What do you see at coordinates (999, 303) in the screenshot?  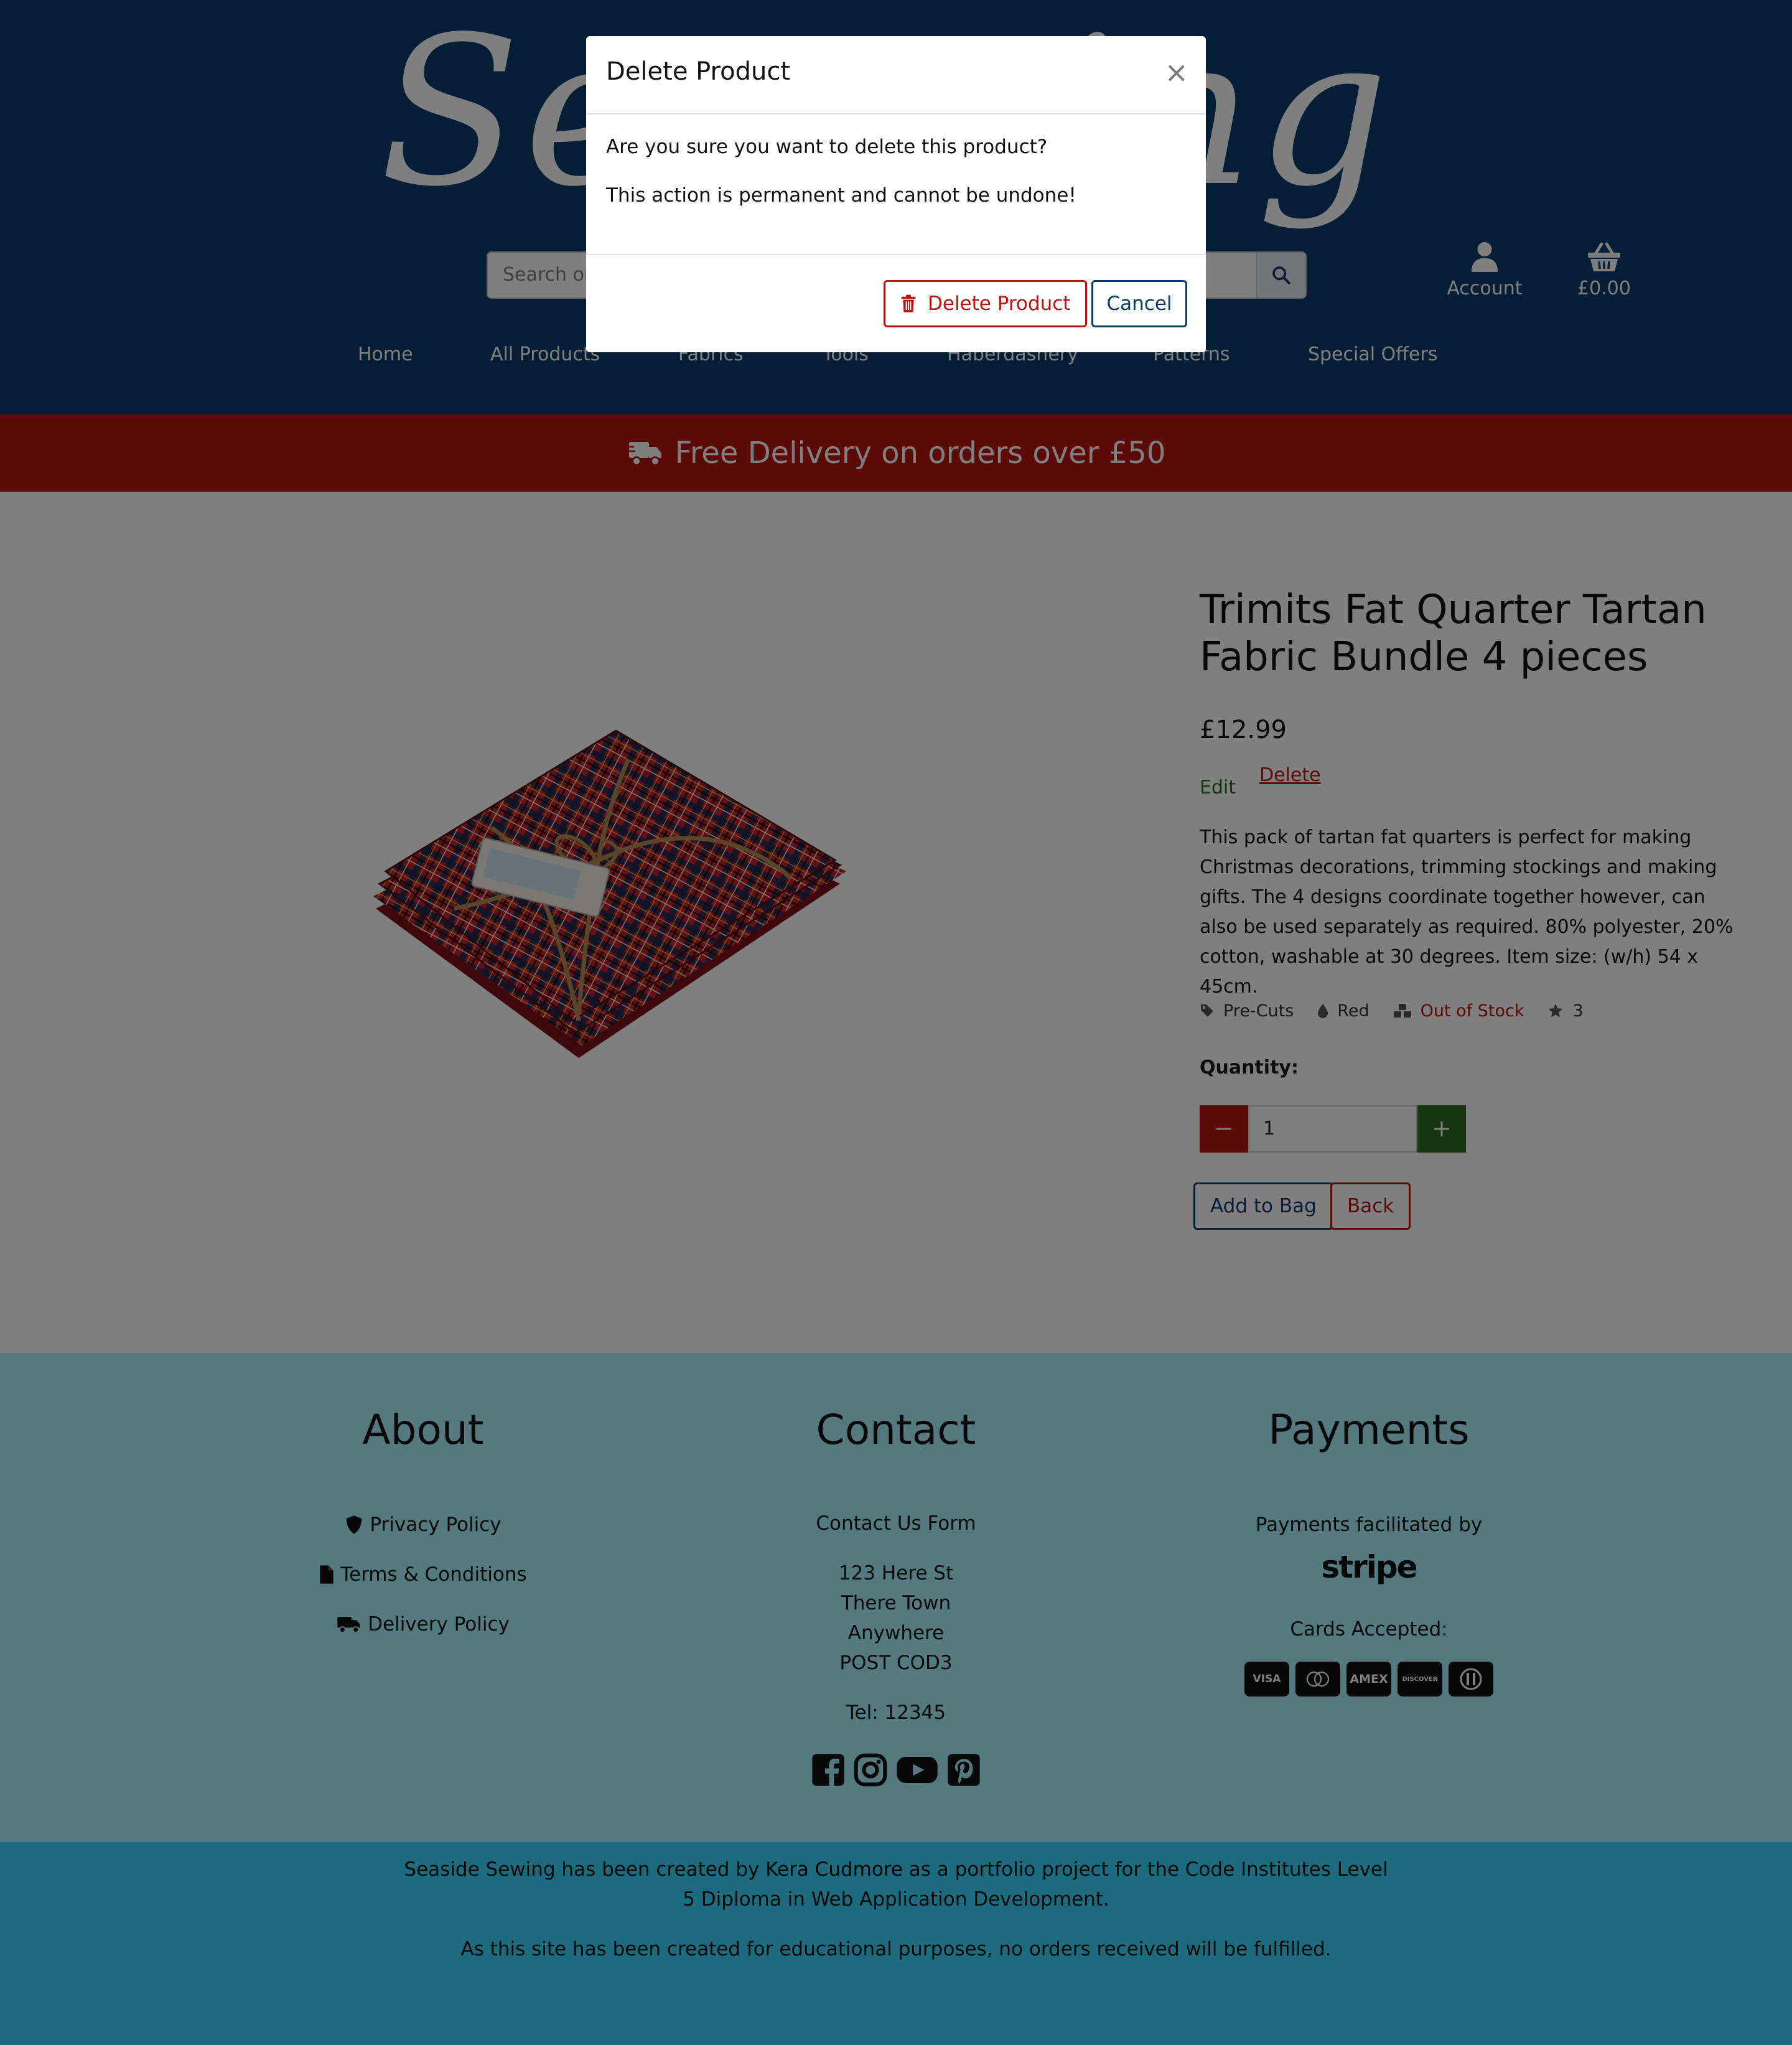 I see `confirm-delete-label: Delete Product` at bounding box center [999, 303].